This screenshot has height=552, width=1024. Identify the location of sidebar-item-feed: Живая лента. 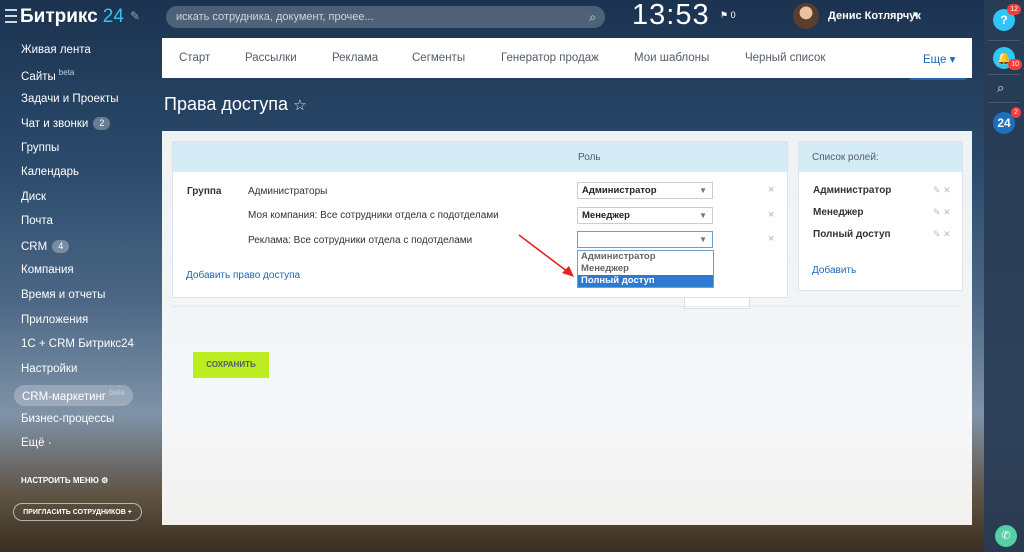
(56, 50).